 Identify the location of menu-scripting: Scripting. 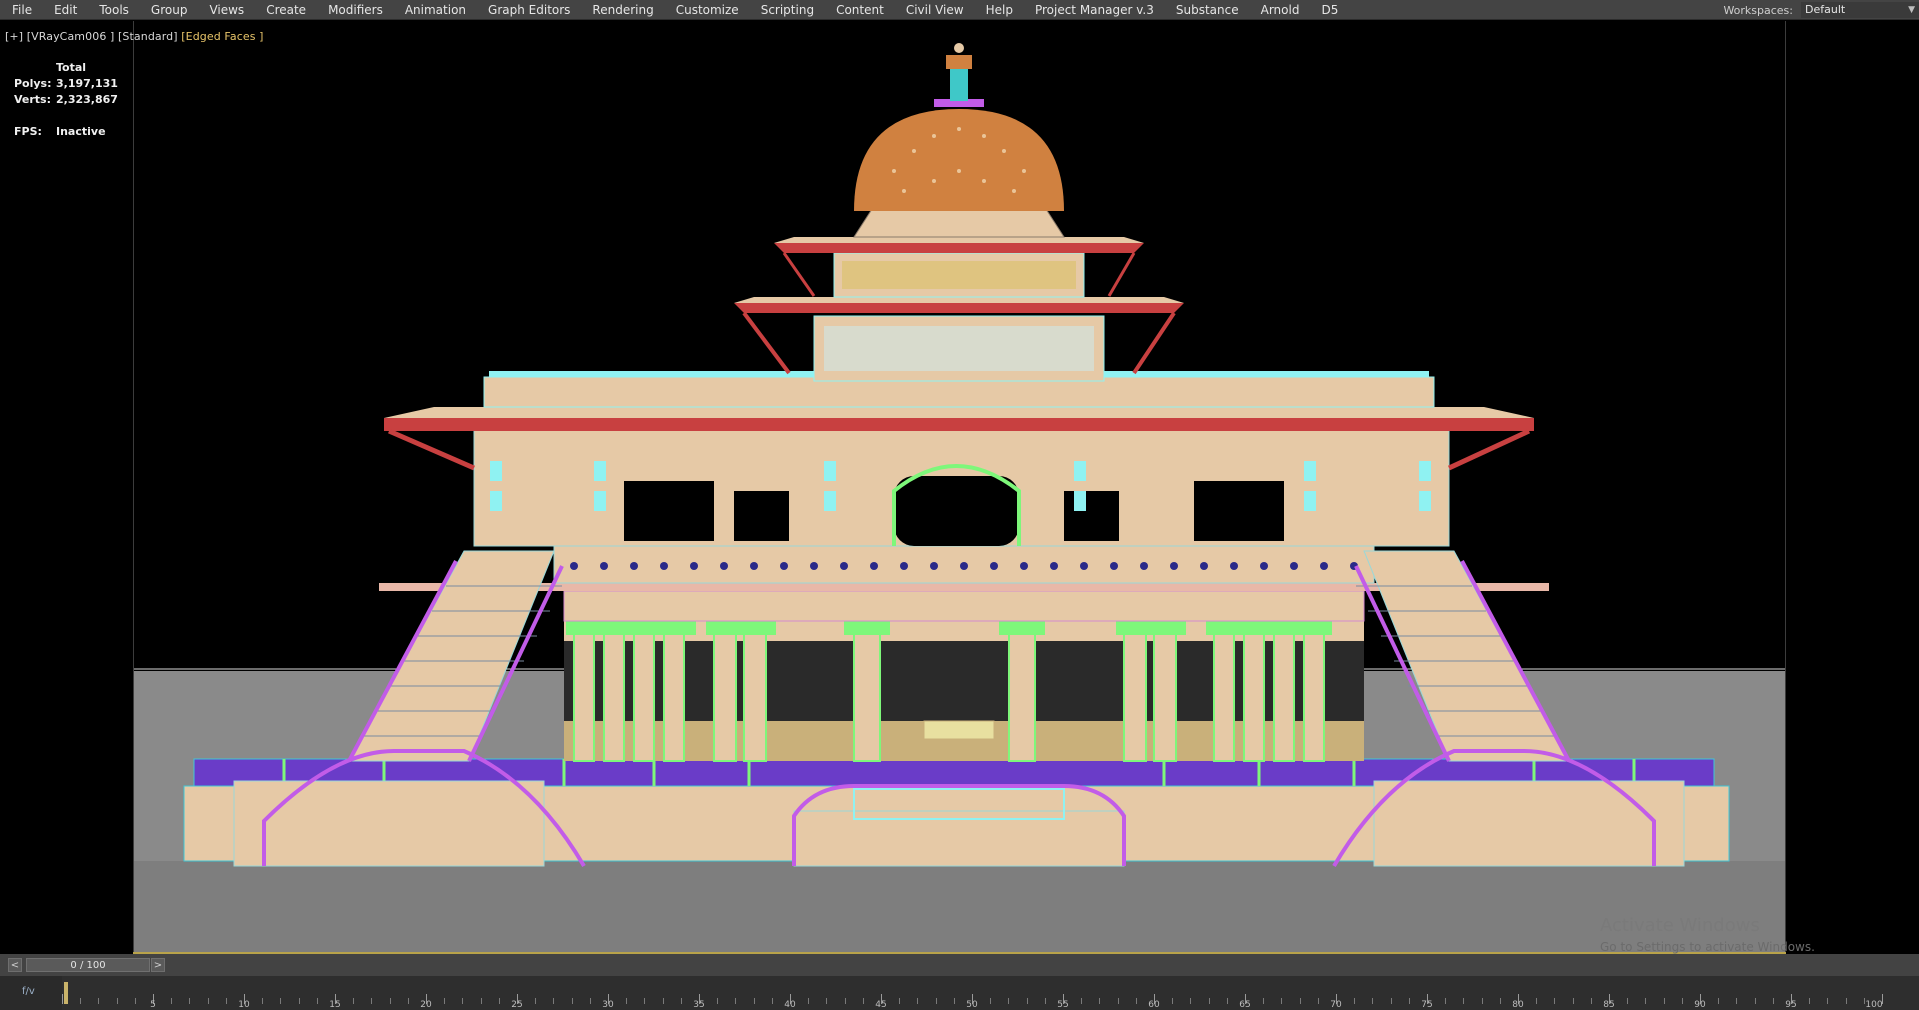
(787, 10).